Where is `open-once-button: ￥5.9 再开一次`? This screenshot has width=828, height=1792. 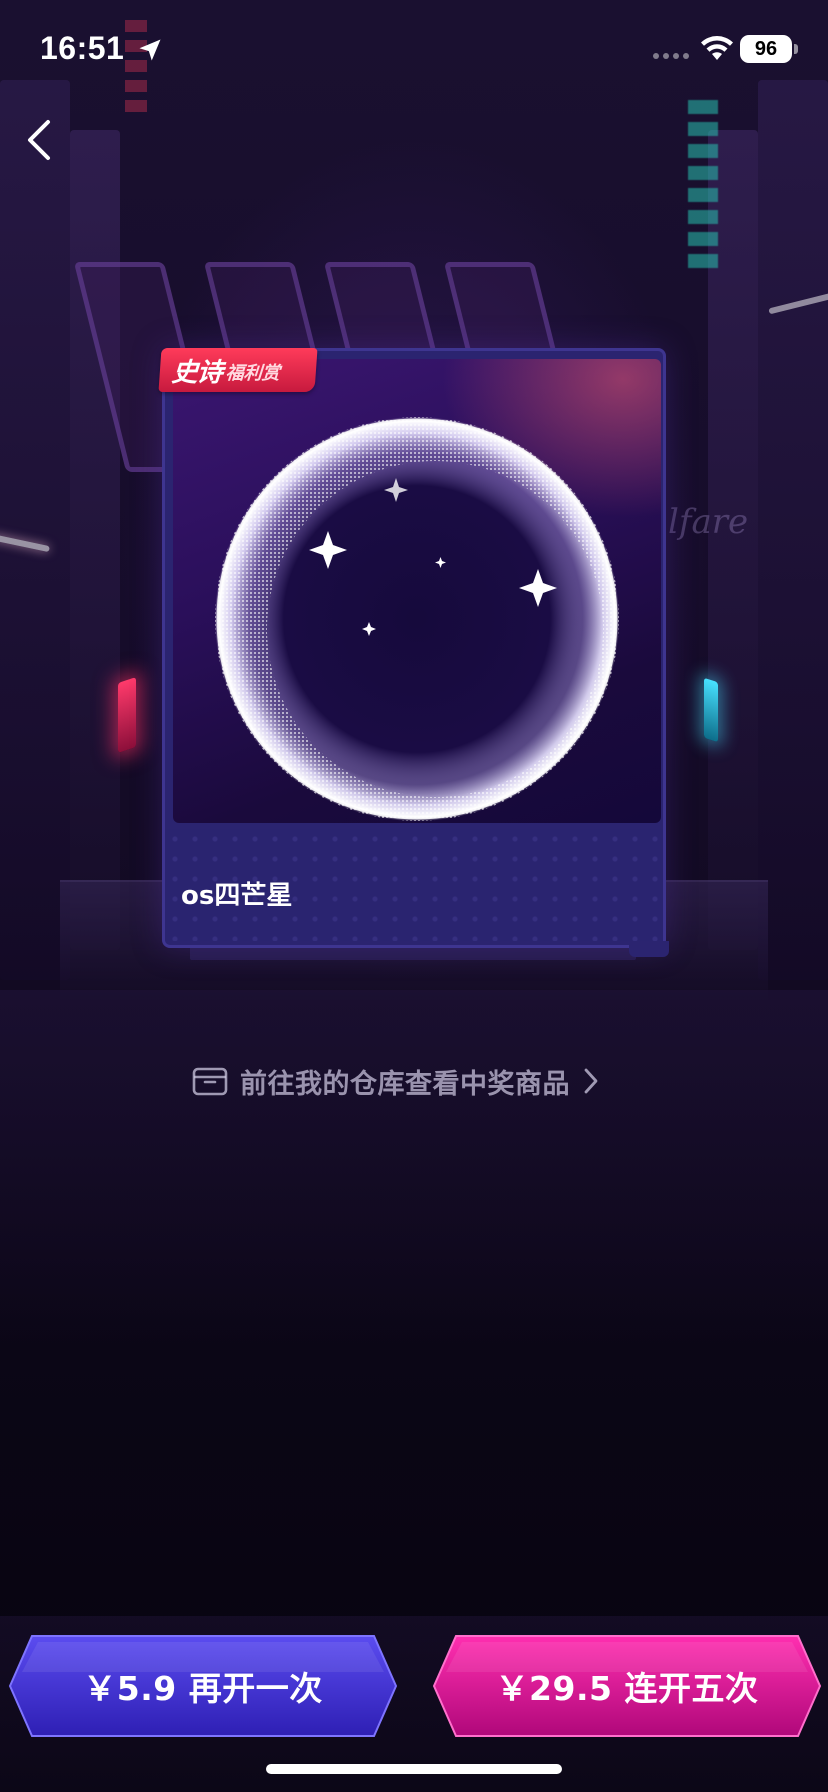
open-once-button: ￥5.9 再开一次 is located at coordinates (203, 1686).